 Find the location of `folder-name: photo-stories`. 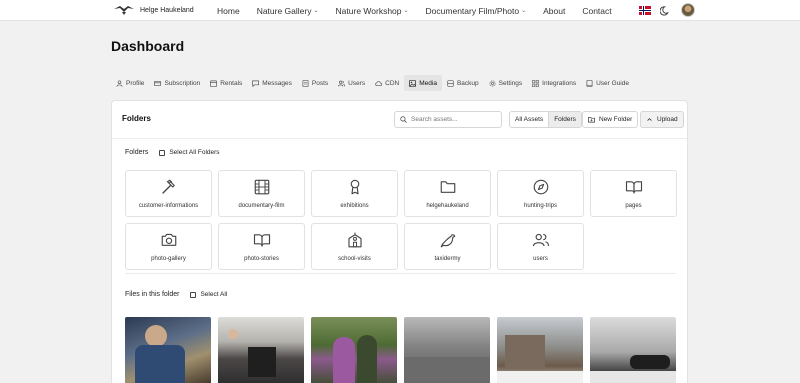

folder-name: photo-stories is located at coordinates (261, 259).